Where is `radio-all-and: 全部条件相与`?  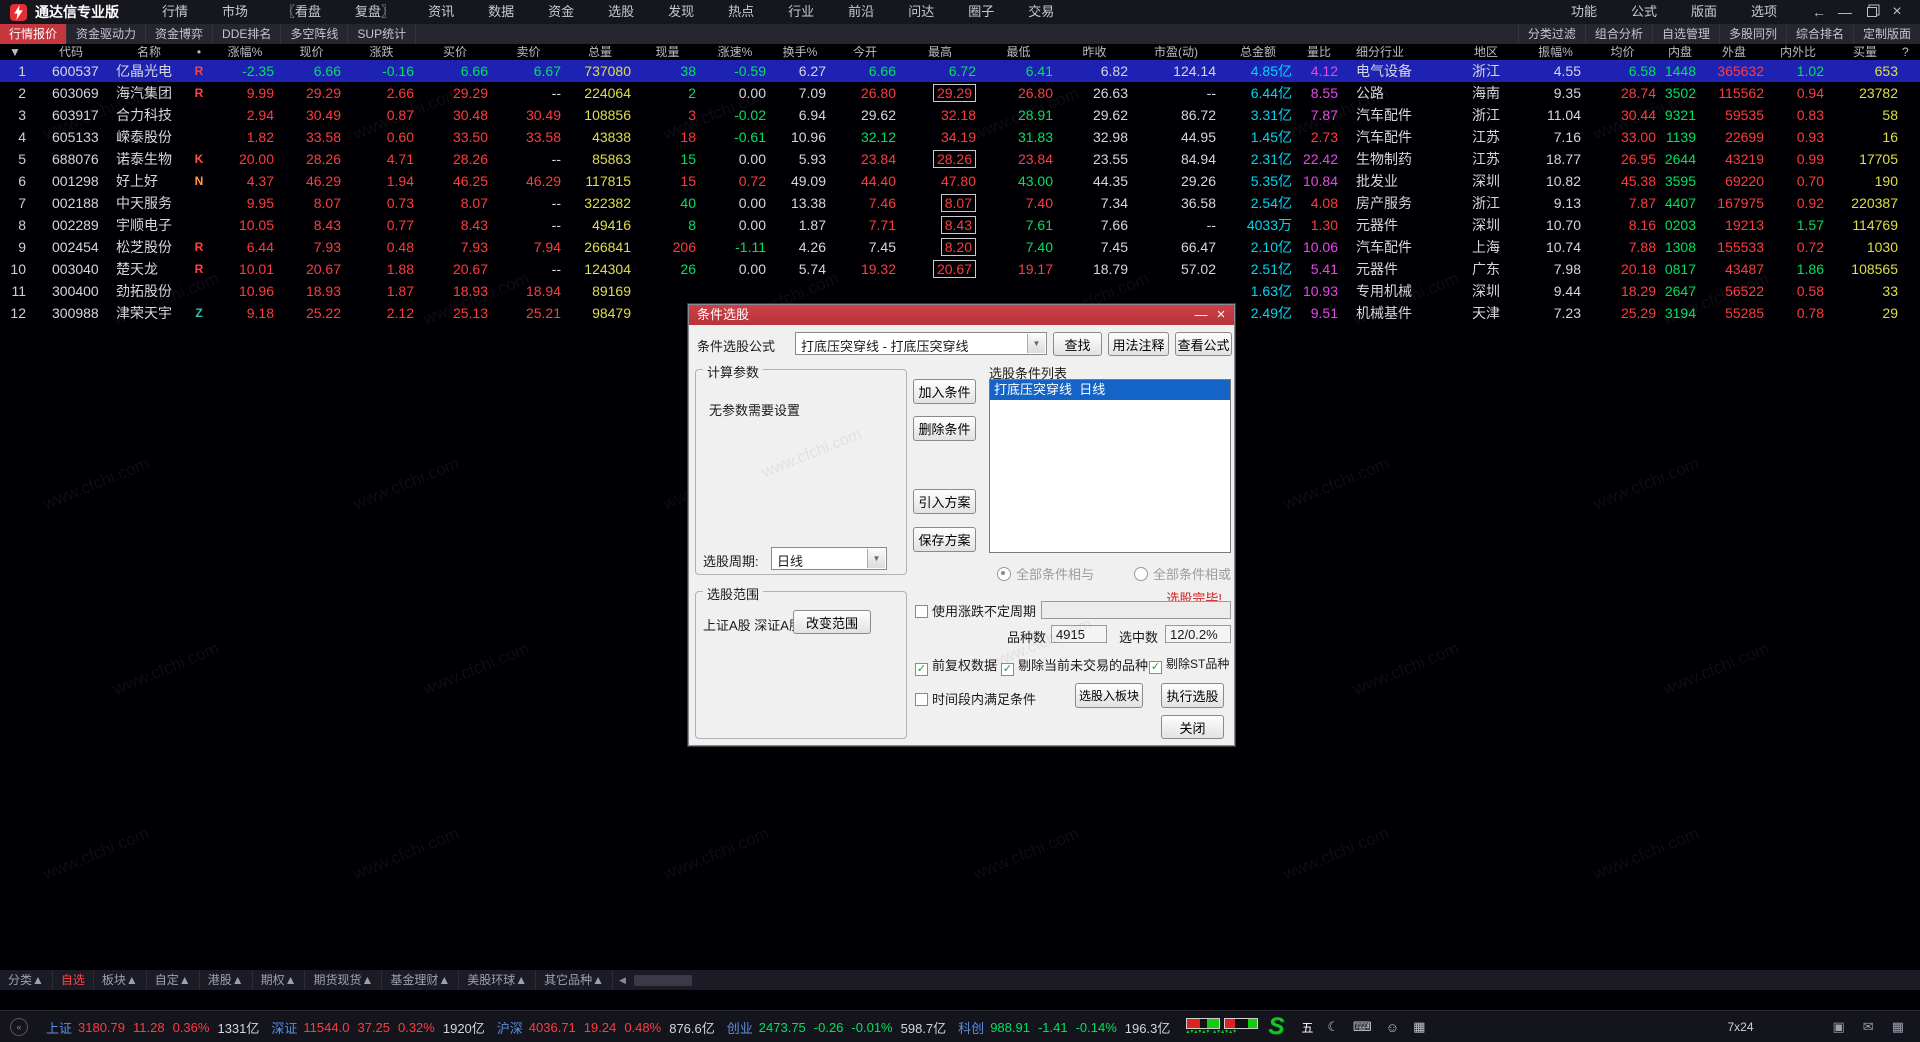
radio-all-and: 全部条件相与 is located at coordinates (1045, 573).